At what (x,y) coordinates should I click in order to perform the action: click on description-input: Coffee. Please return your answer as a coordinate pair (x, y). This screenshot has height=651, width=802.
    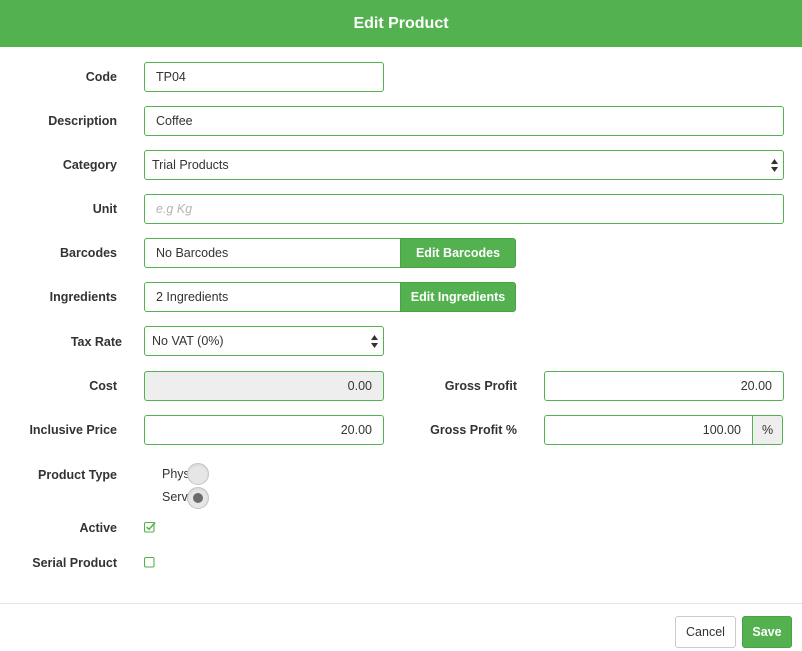
    Looking at the image, I should click on (464, 121).